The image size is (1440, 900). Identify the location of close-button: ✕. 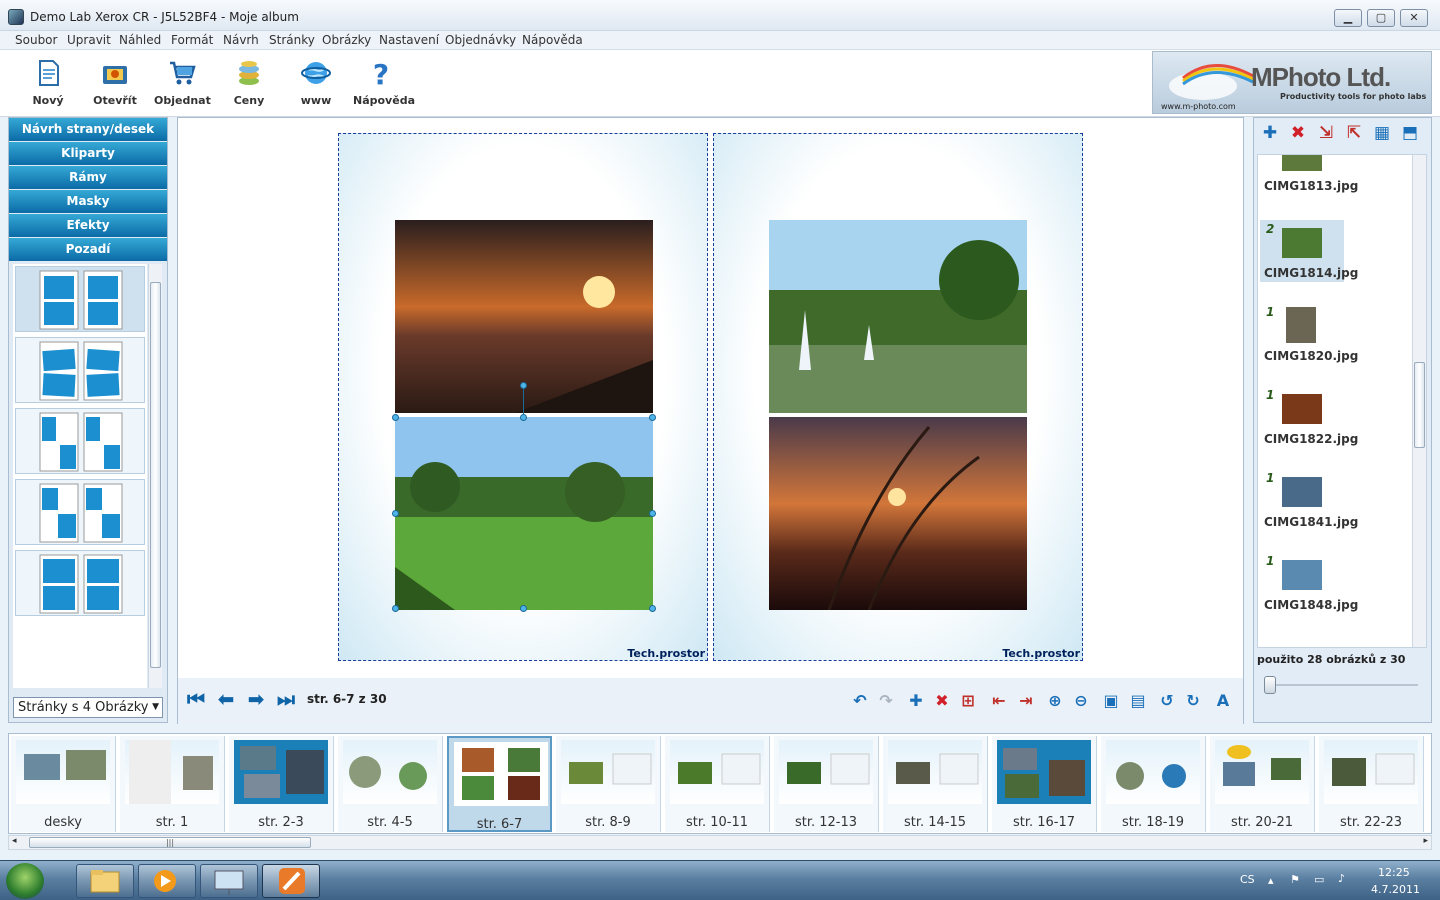
(1414, 18).